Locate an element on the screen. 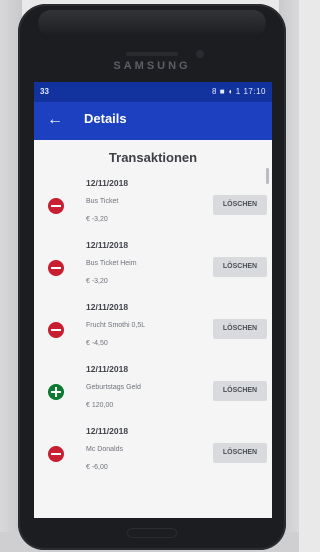 The width and height of the screenshot is (320, 552). transaction-name: Bus Ticket Heim is located at coordinates (111, 263).